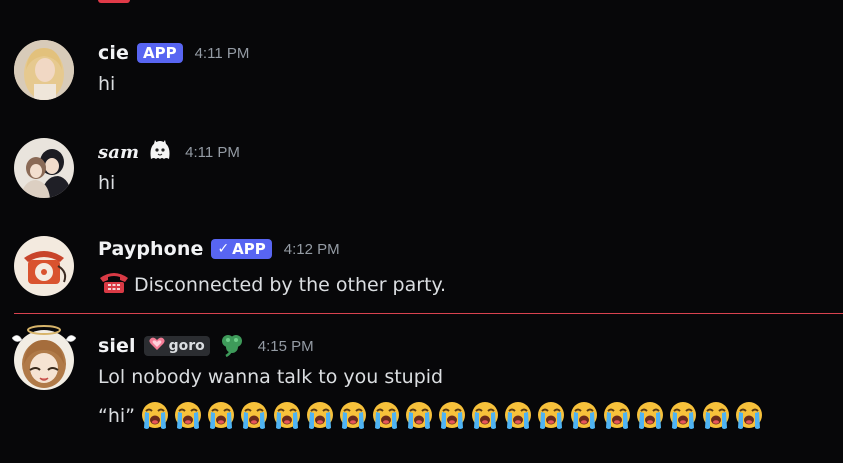 This screenshot has height=463, width=843. Describe the element at coordinates (428, 313) in the screenshot. I see `new-messages-divider` at that location.